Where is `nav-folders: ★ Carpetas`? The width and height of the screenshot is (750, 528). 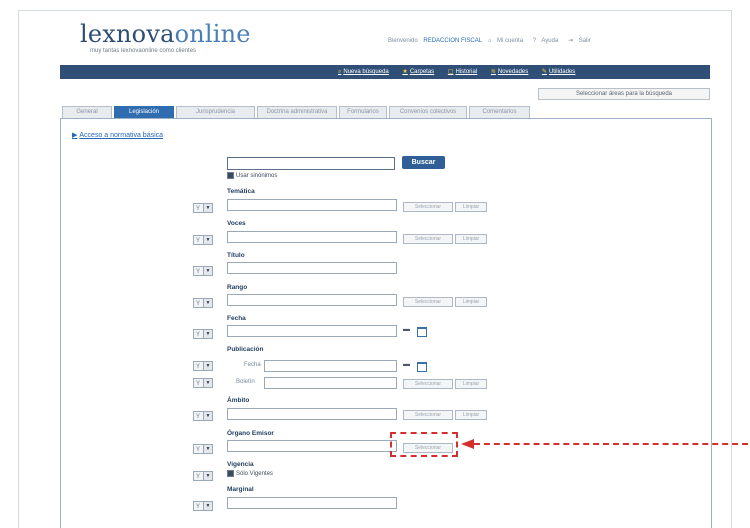
nav-folders: ★ Carpetas is located at coordinates (421, 72).